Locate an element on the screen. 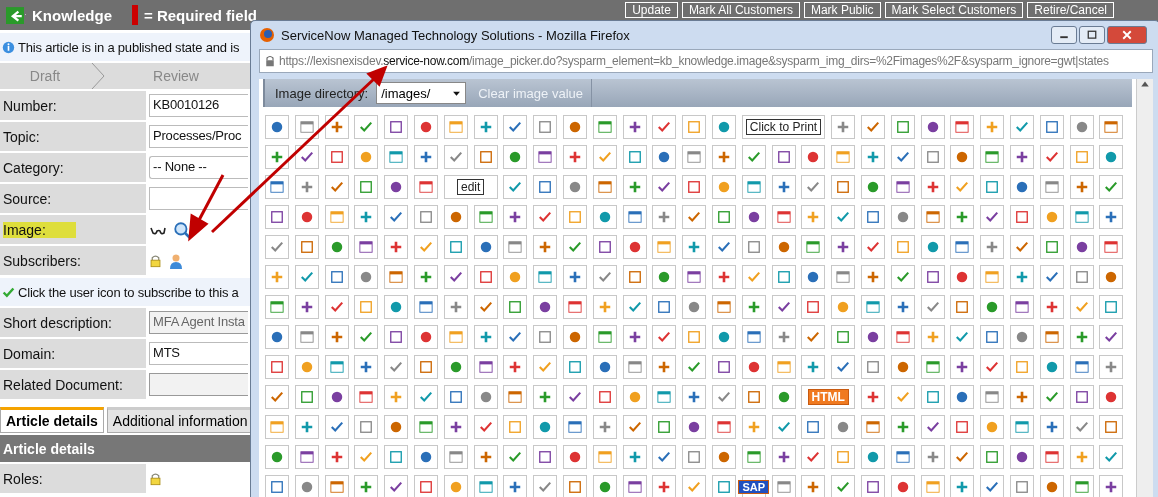 The height and width of the screenshot is (497, 1158). text-field: MTS is located at coordinates (198, 353).